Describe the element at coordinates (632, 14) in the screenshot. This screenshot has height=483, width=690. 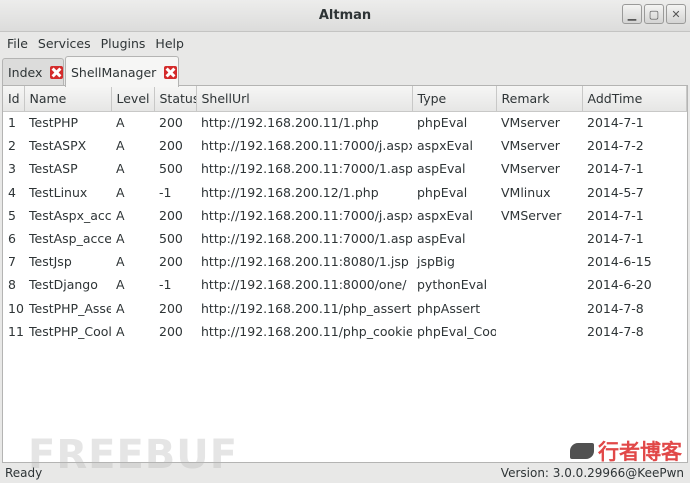
I see `minimize-icon: ▁` at that location.